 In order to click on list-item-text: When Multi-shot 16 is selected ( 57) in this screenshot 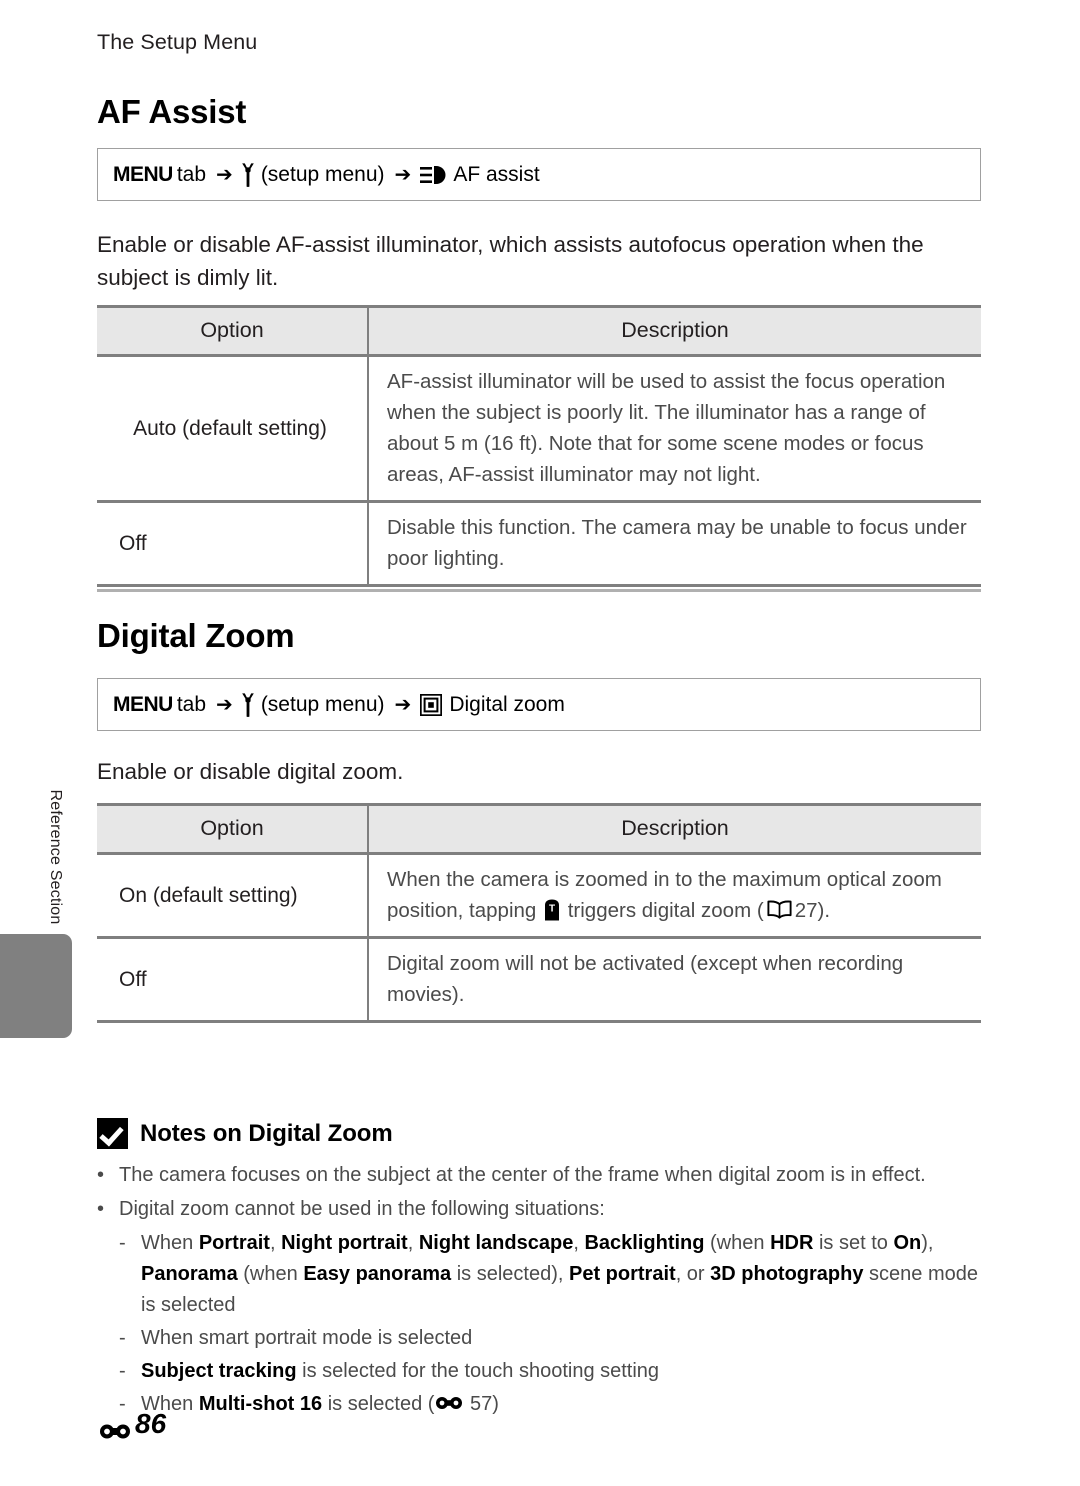, I will do `click(564, 1404)`.